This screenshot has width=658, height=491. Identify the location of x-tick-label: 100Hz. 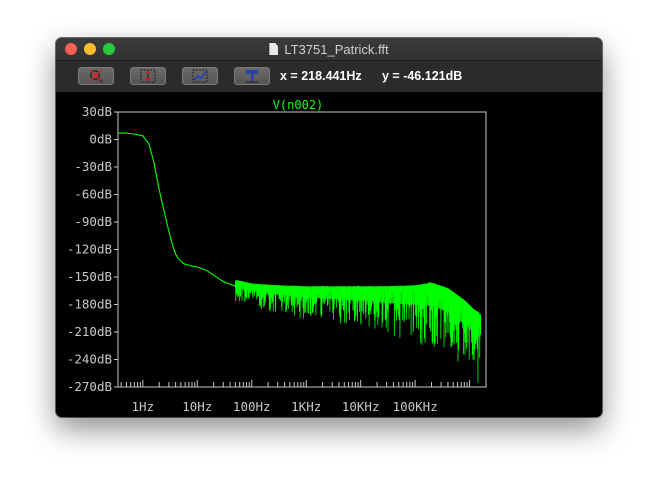
(252, 406).